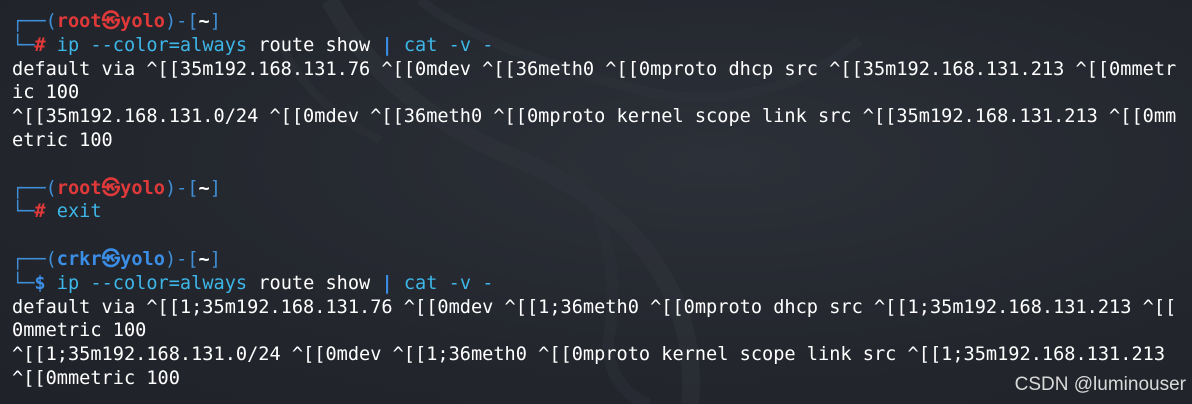 This screenshot has height=404, width=1192. Describe the element at coordinates (40, 283) in the screenshot. I see `prompt-symbol: $` at that location.